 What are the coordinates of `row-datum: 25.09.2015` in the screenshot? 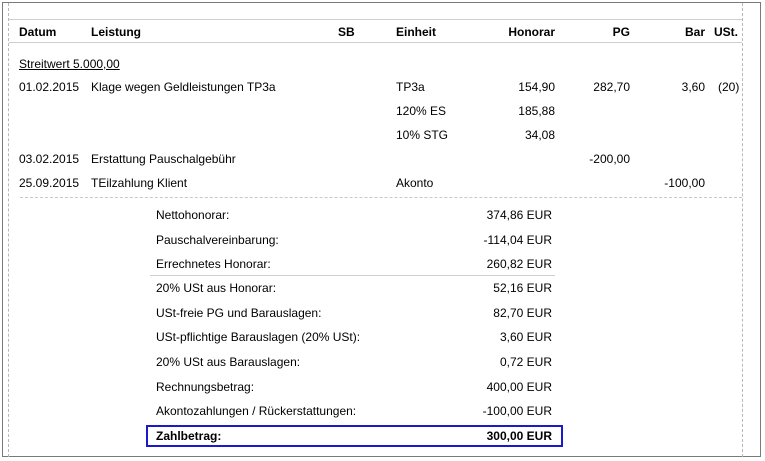 It's located at (49, 183).